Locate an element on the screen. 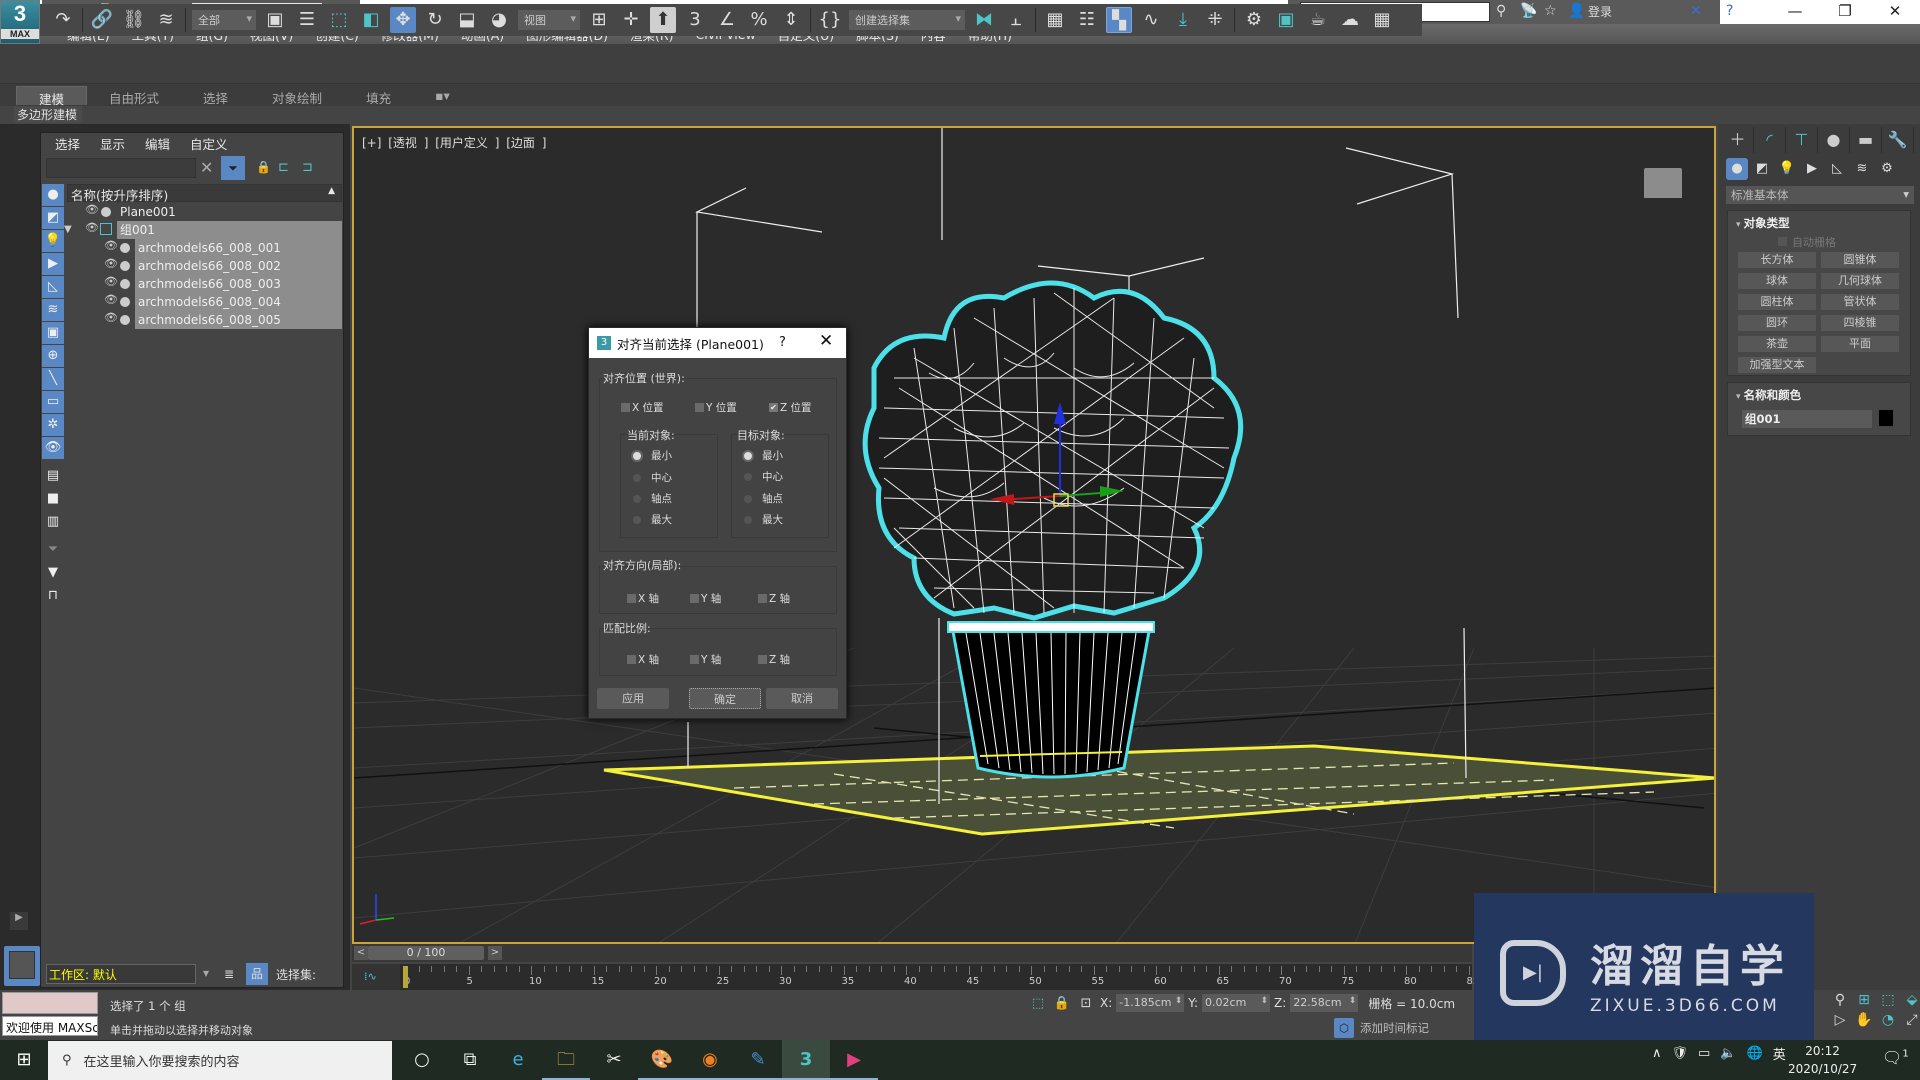 The height and width of the screenshot is (1080, 1920). selection-lock-icon: 🔒 is located at coordinates (1062, 1003).